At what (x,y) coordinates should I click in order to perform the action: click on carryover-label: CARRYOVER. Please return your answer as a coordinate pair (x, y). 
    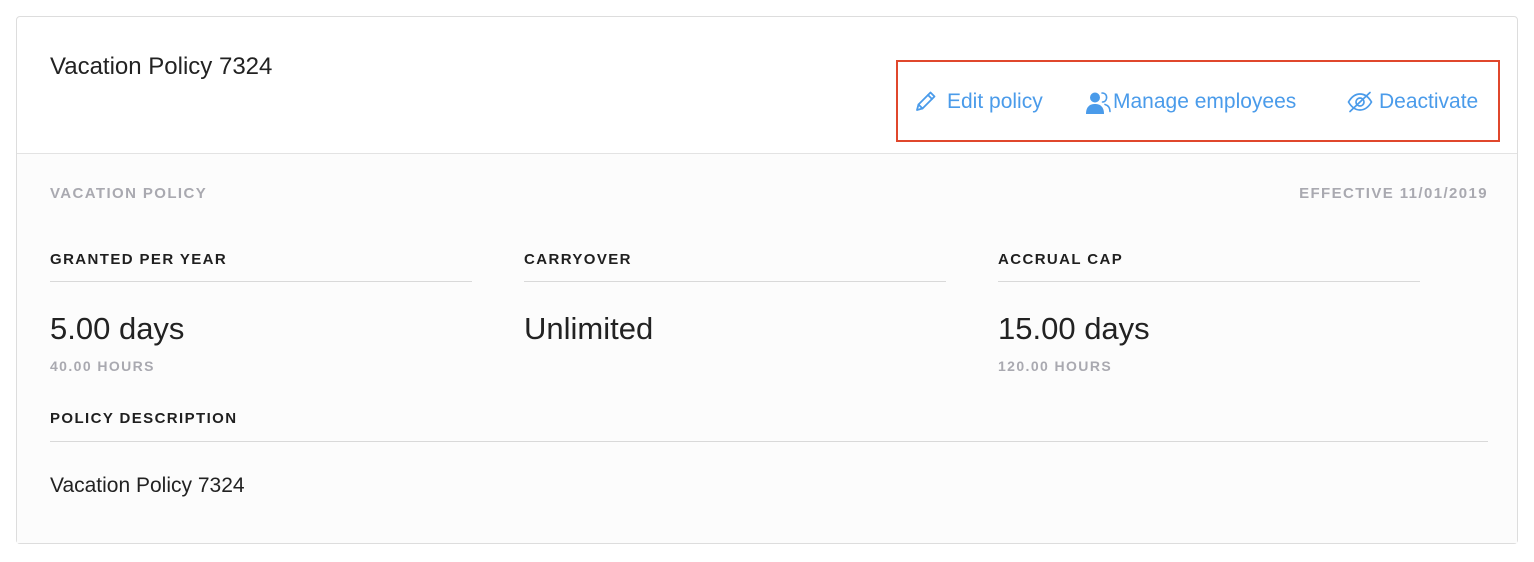
    Looking at the image, I should click on (578, 259).